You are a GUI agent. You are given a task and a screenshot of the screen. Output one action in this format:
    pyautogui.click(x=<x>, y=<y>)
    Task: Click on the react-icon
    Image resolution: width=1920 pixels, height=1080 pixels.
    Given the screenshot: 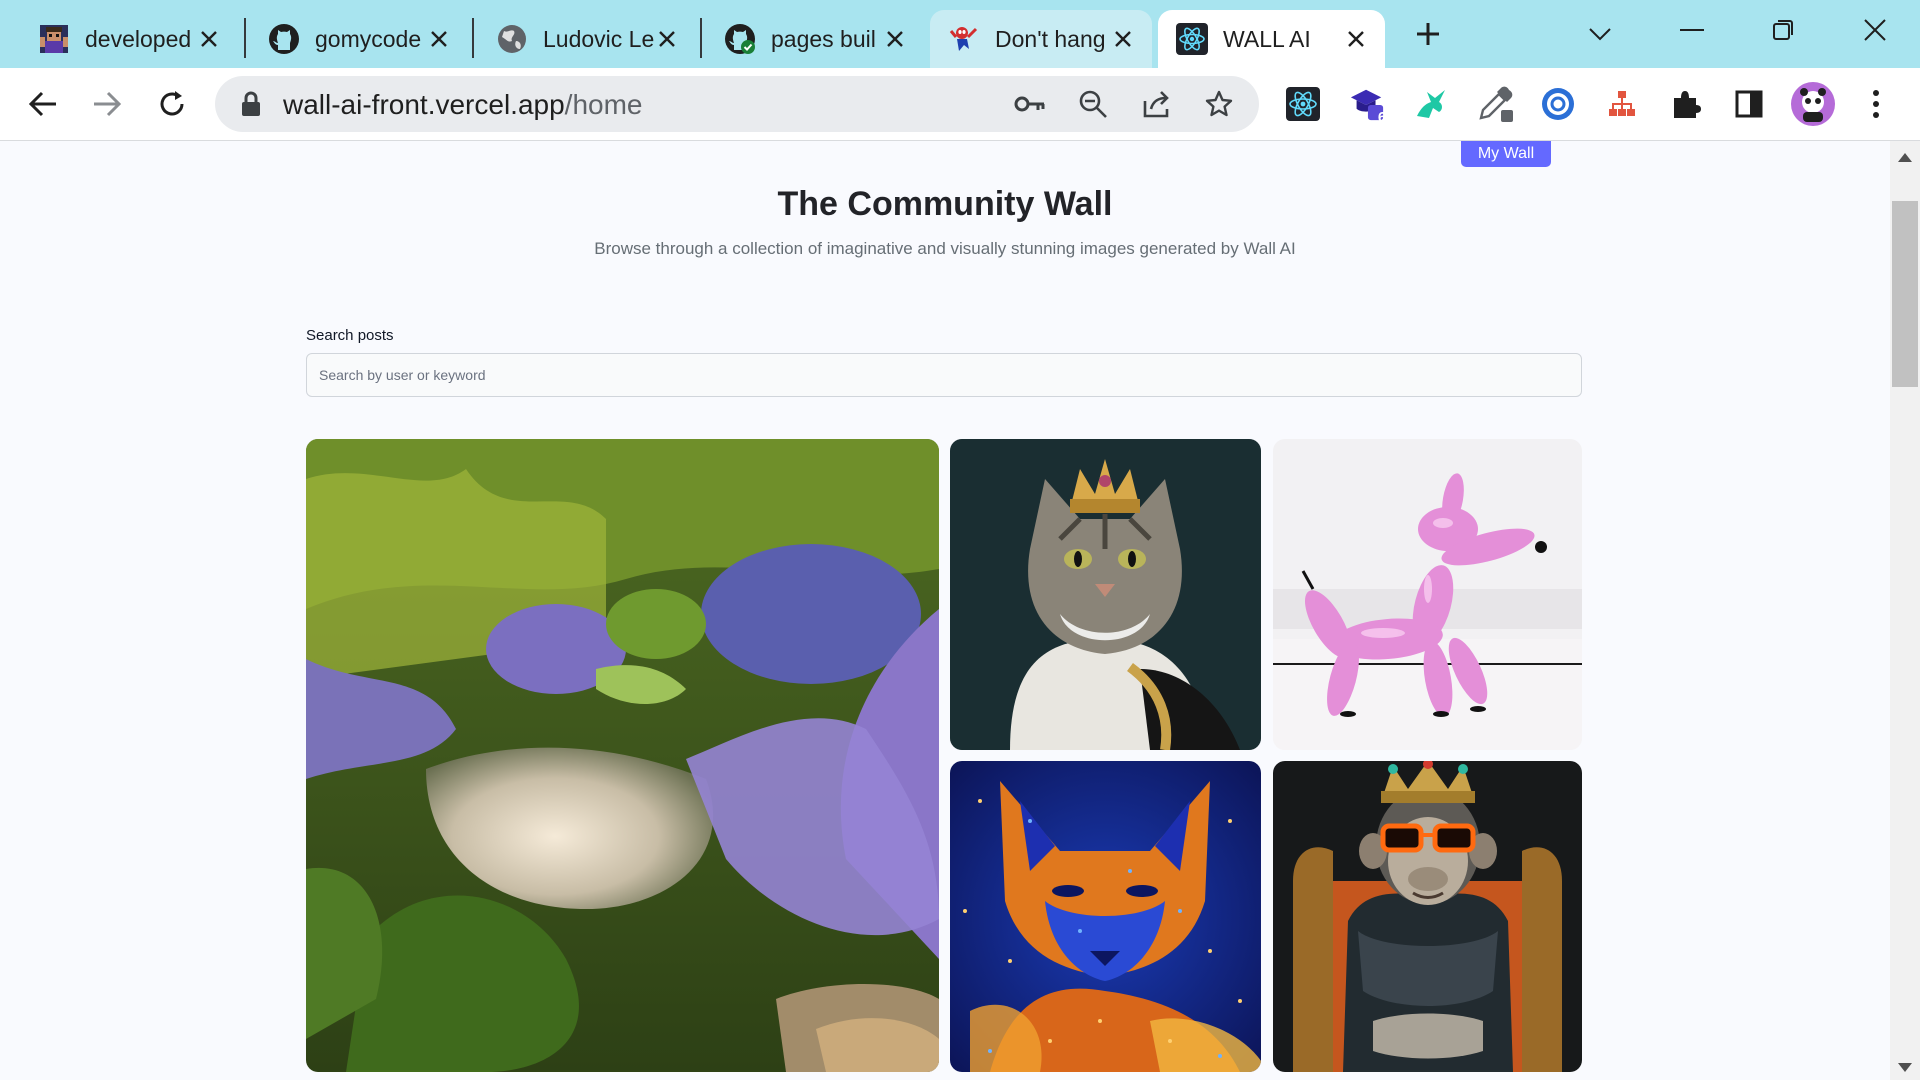 What is the action you would take?
    pyautogui.click(x=1192, y=39)
    